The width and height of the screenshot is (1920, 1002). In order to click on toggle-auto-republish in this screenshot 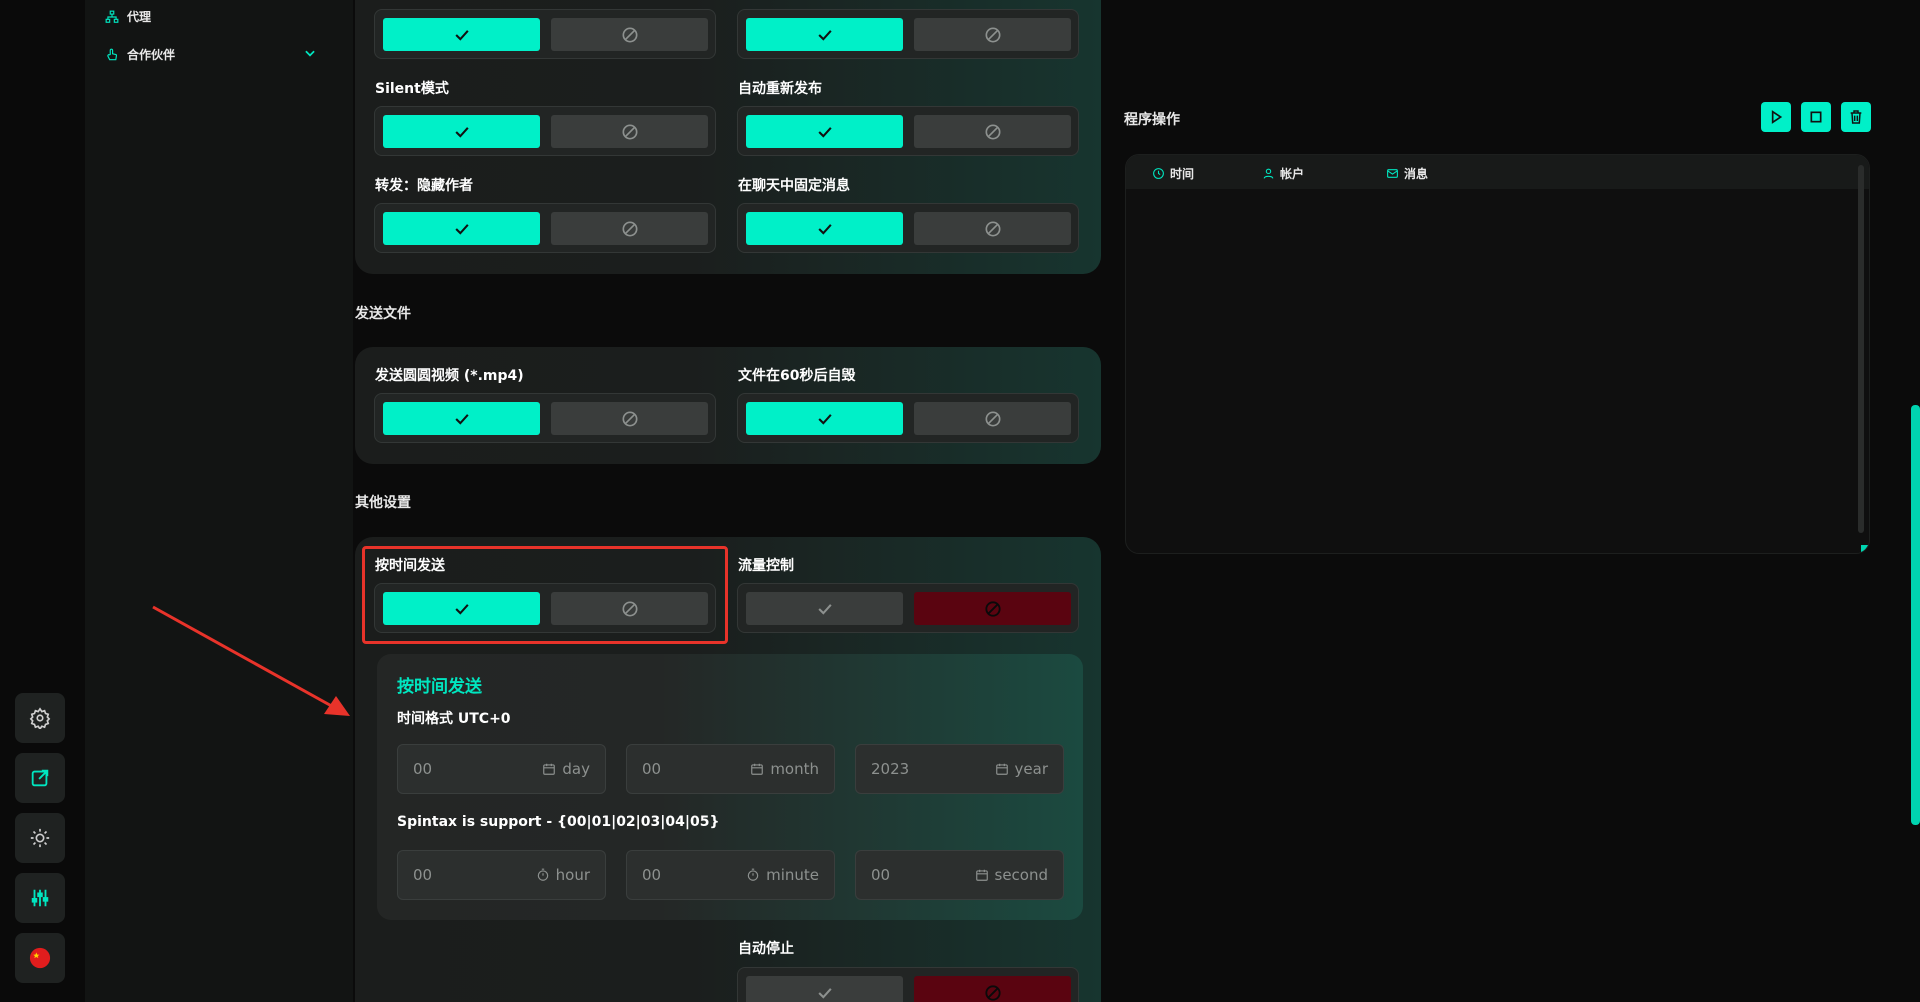, I will do `click(908, 131)`.